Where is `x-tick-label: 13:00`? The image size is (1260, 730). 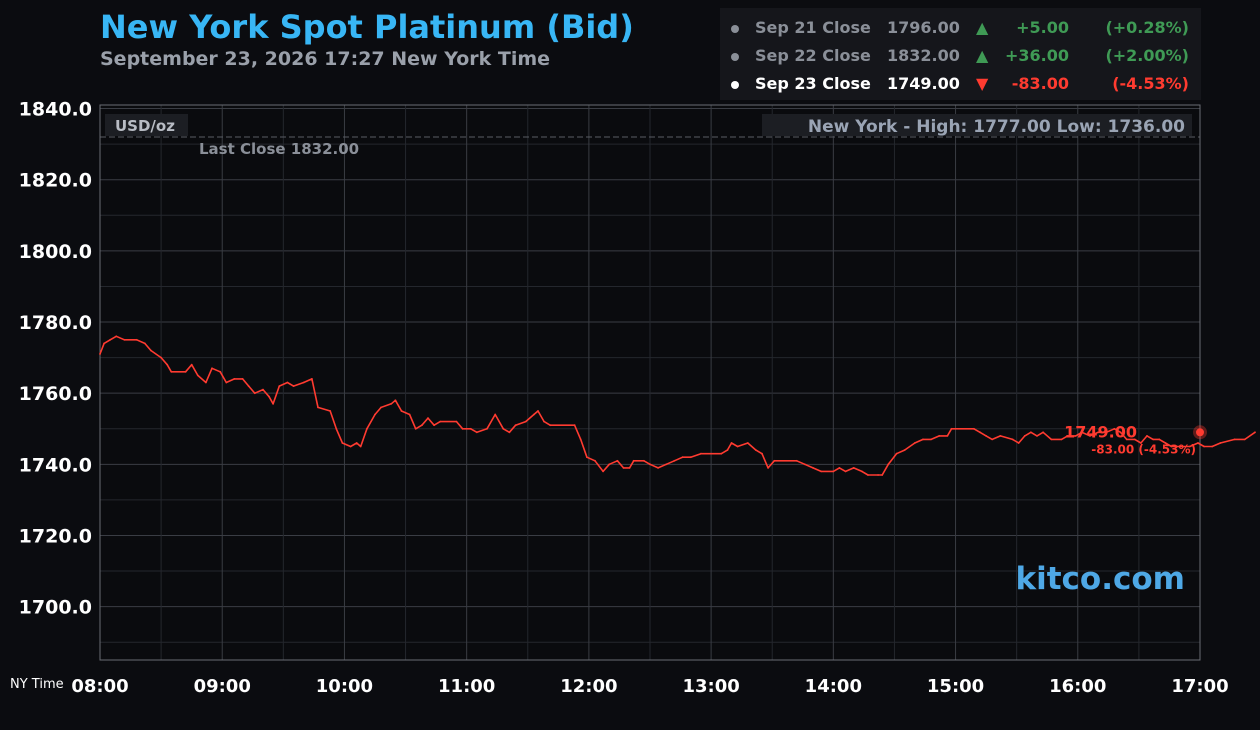 x-tick-label: 13:00 is located at coordinates (710, 686).